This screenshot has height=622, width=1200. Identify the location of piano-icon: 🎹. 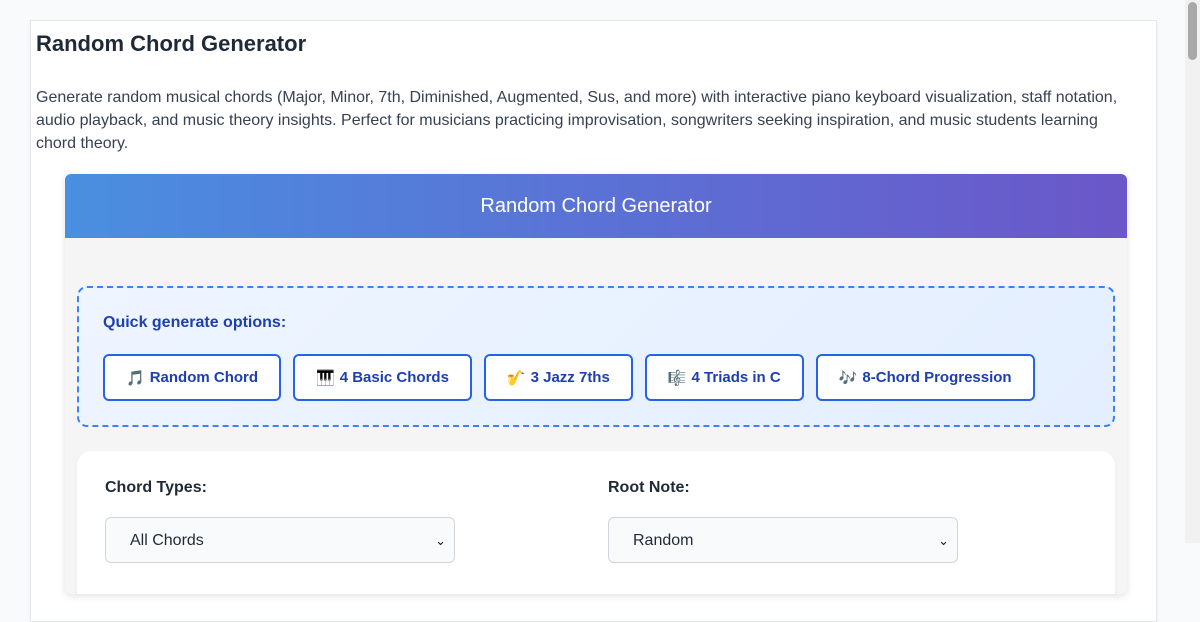
(325, 377).